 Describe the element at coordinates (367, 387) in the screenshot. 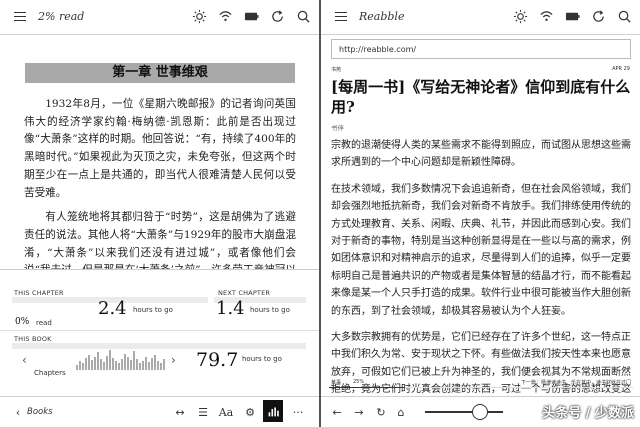

I see `reading-progress-fill` at that location.